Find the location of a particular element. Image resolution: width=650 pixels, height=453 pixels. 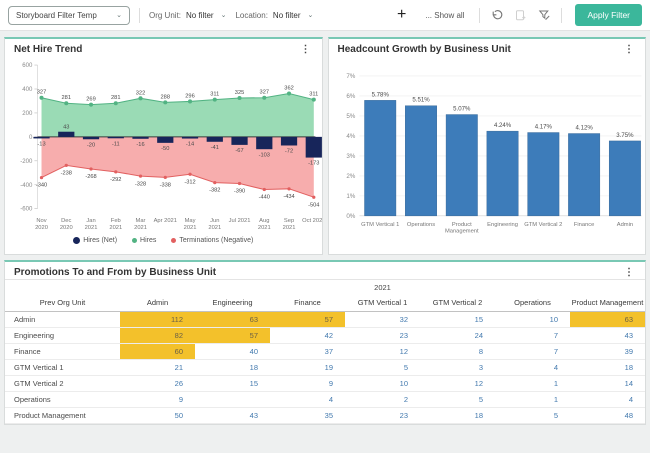

save-filter-icon is located at coordinates (520, 15).